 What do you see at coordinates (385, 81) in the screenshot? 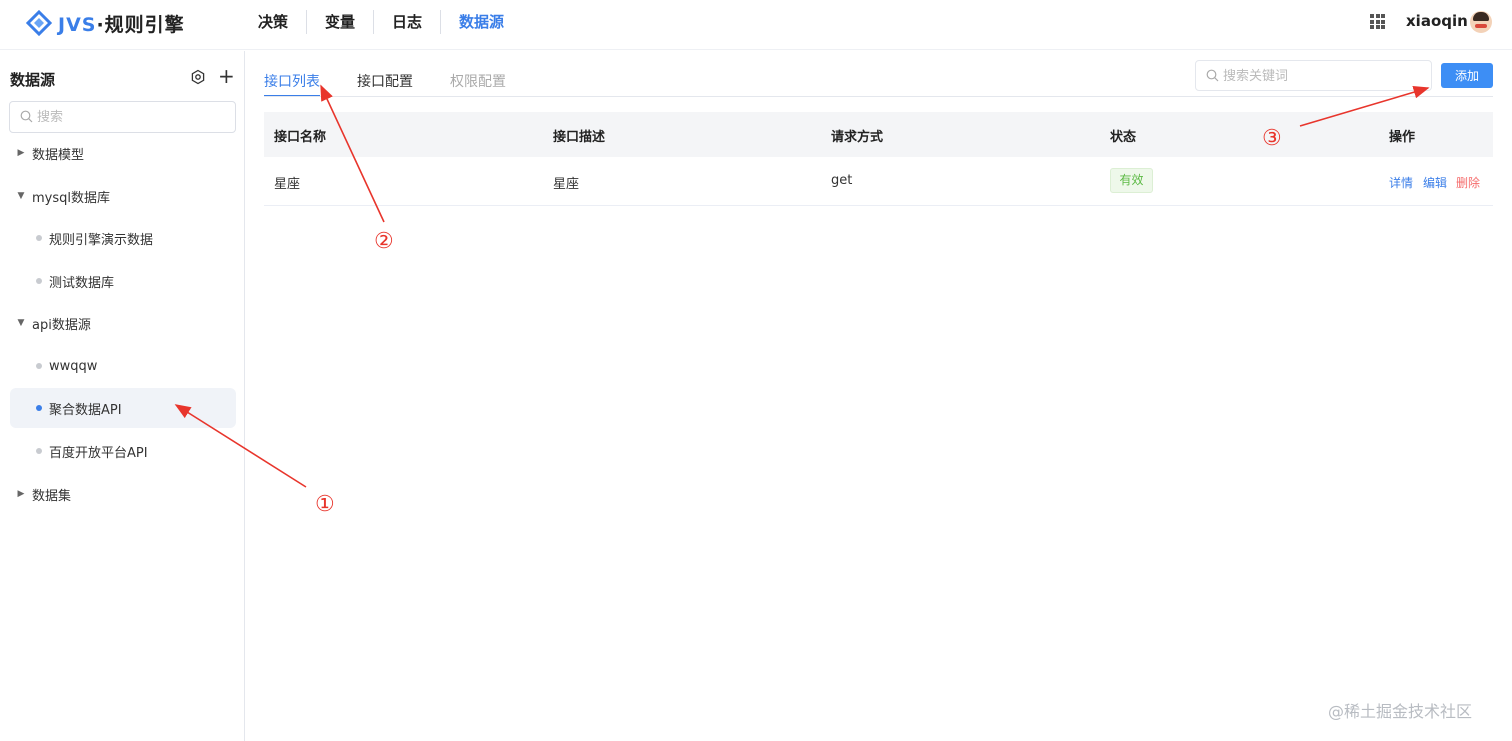
I see `tab-api-config: 接口配置` at bounding box center [385, 81].